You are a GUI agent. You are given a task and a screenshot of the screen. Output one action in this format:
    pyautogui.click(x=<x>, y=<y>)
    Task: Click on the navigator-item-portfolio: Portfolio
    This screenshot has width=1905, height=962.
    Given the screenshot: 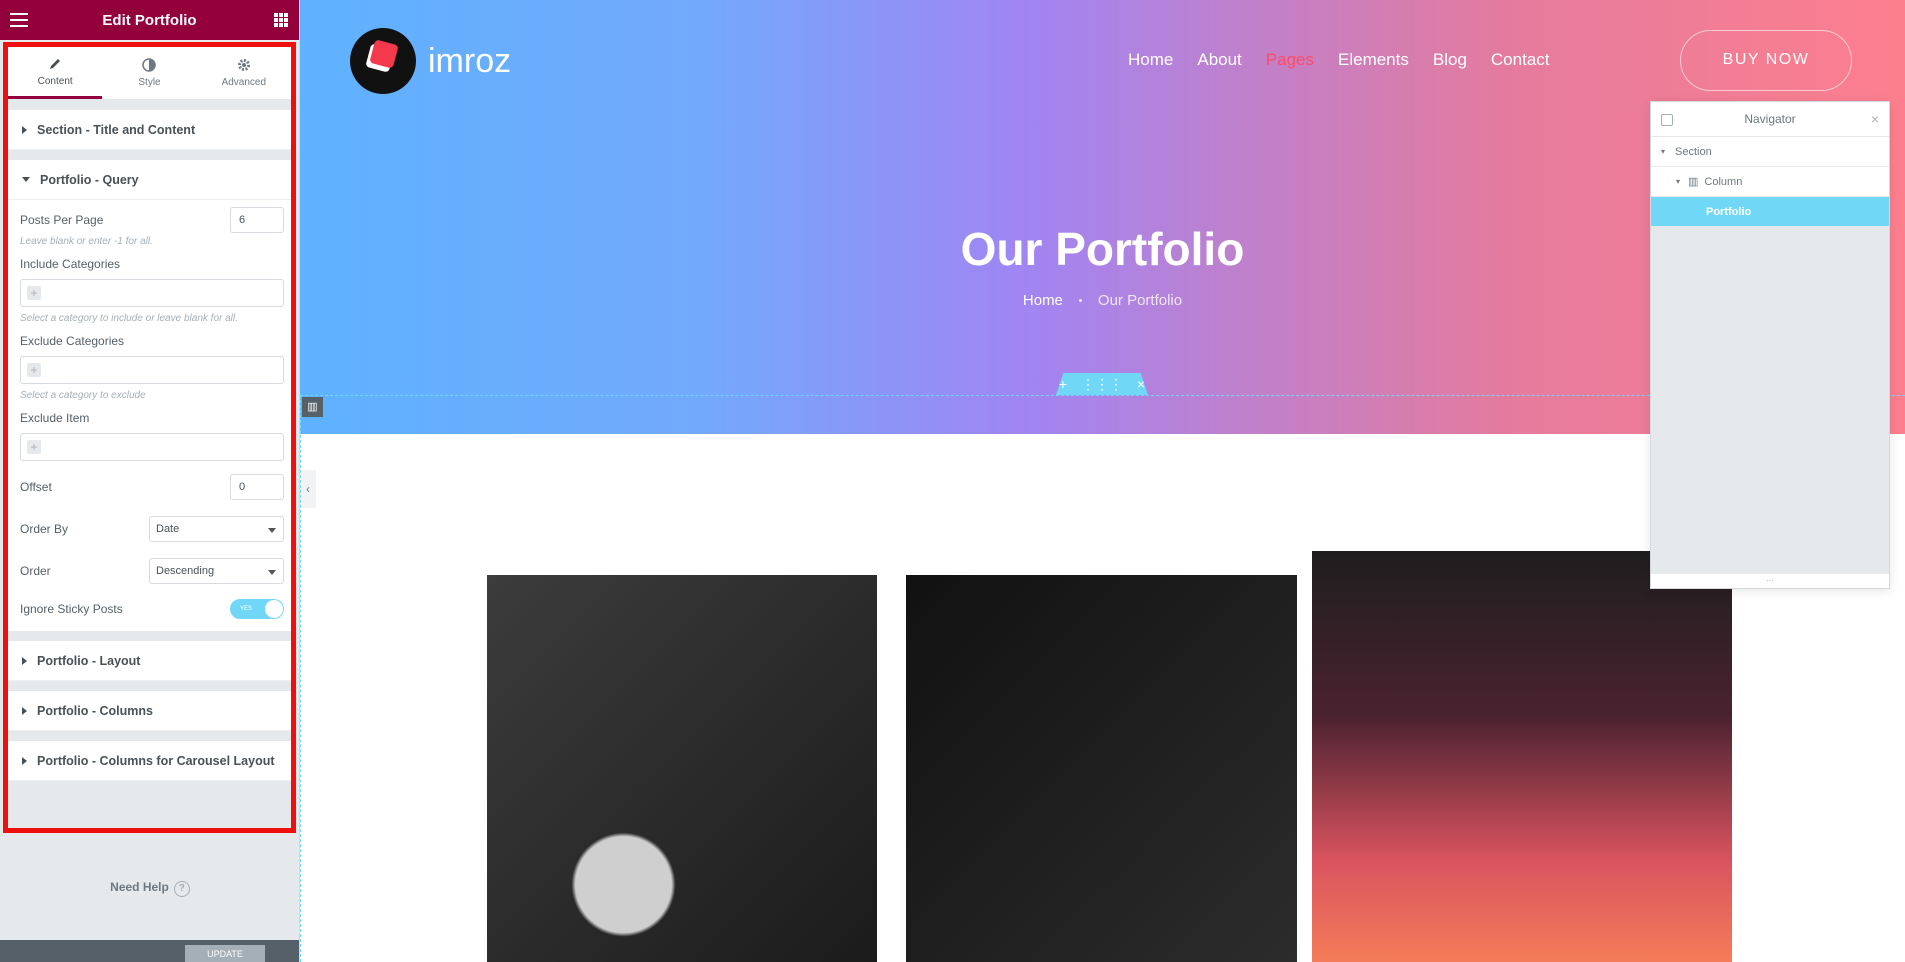 What is the action you would take?
    pyautogui.click(x=1770, y=212)
    